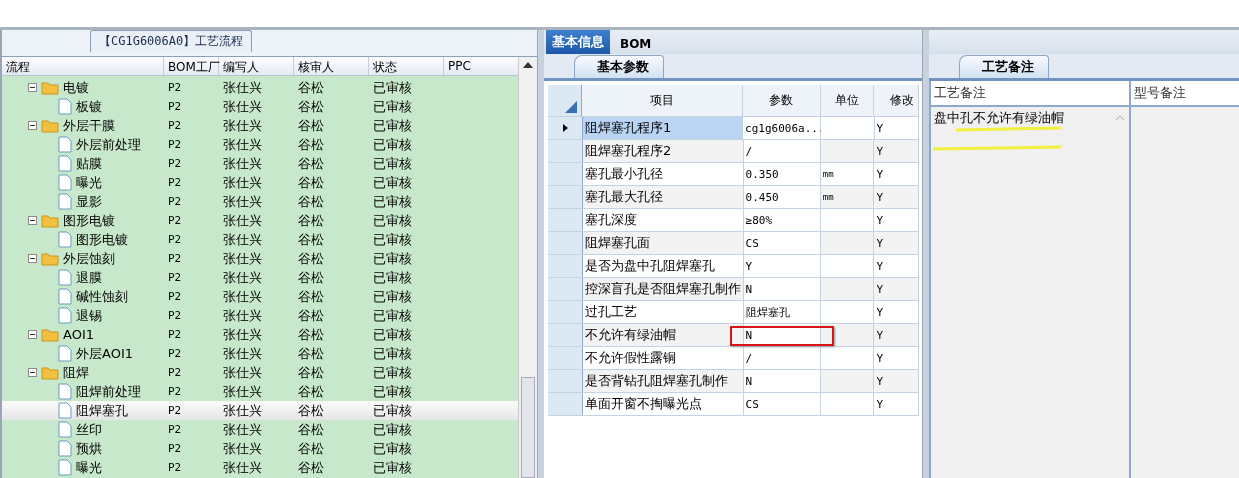 The height and width of the screenshot is (478, 1239). What do you see at coordinates (260, 106) in the screenshot?
I see `tree-row: 板镀 P2 张仕兴 谷松 已审核` at bounding box center [260, 106].